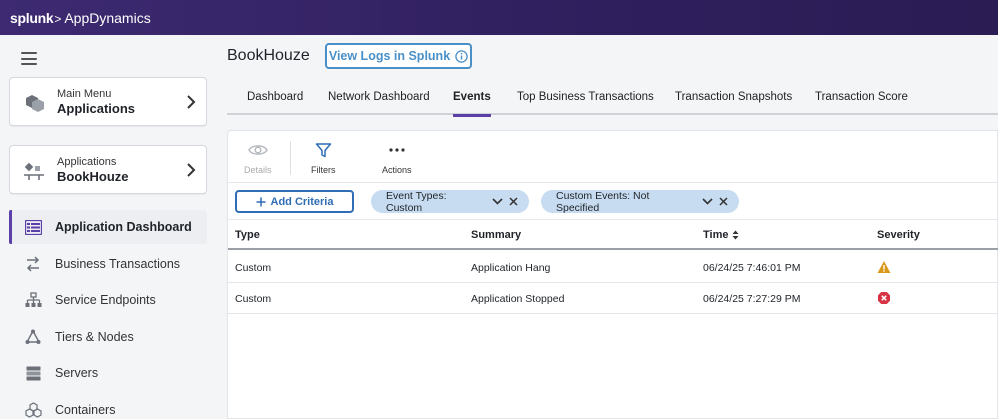 This screenshot has height=419, width=998. I want to click on tab-events: Events, so click(472, 97).